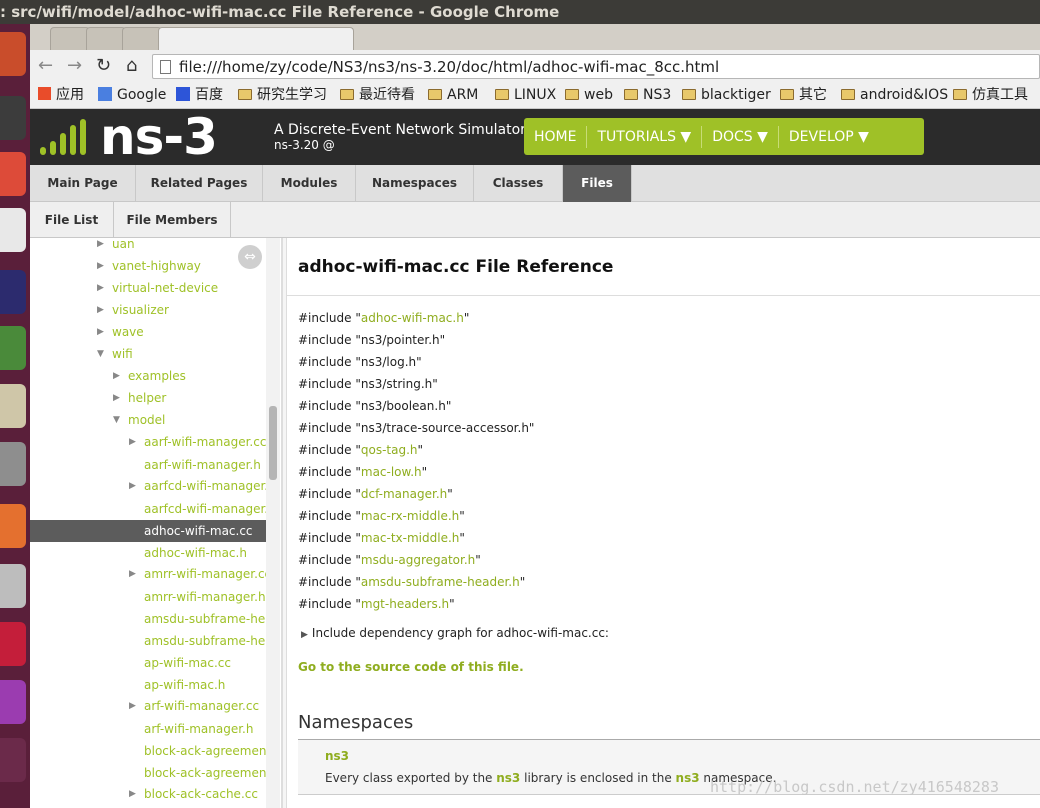 The height and width of the screenshot is (808, 1040). What do you see at coordinates (13, 292) in the screenshot?
I see `eclipse-icon` at bounding box center [13, 292].